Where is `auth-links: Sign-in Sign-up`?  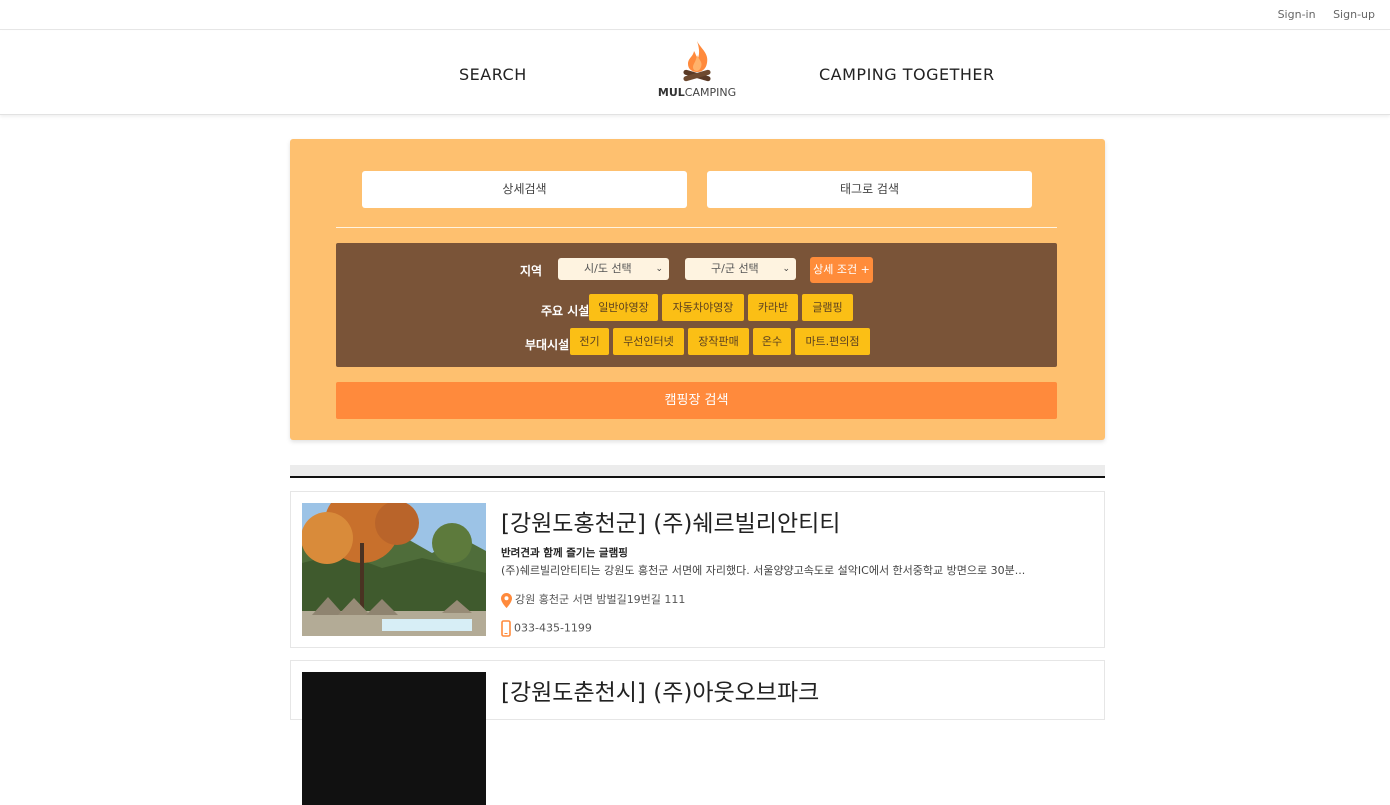 auth-links: Sign-in Sign-up is located at coordinates (1319, 14).